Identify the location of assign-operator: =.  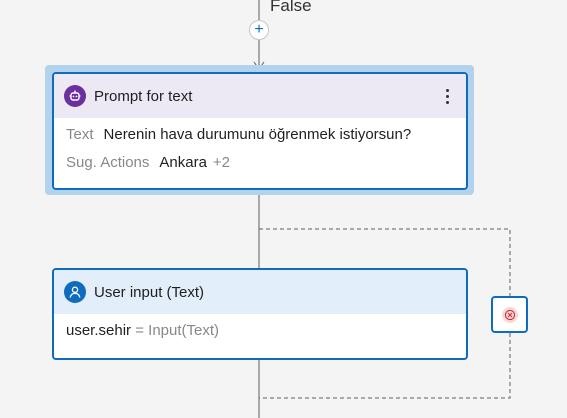
(139, 330).